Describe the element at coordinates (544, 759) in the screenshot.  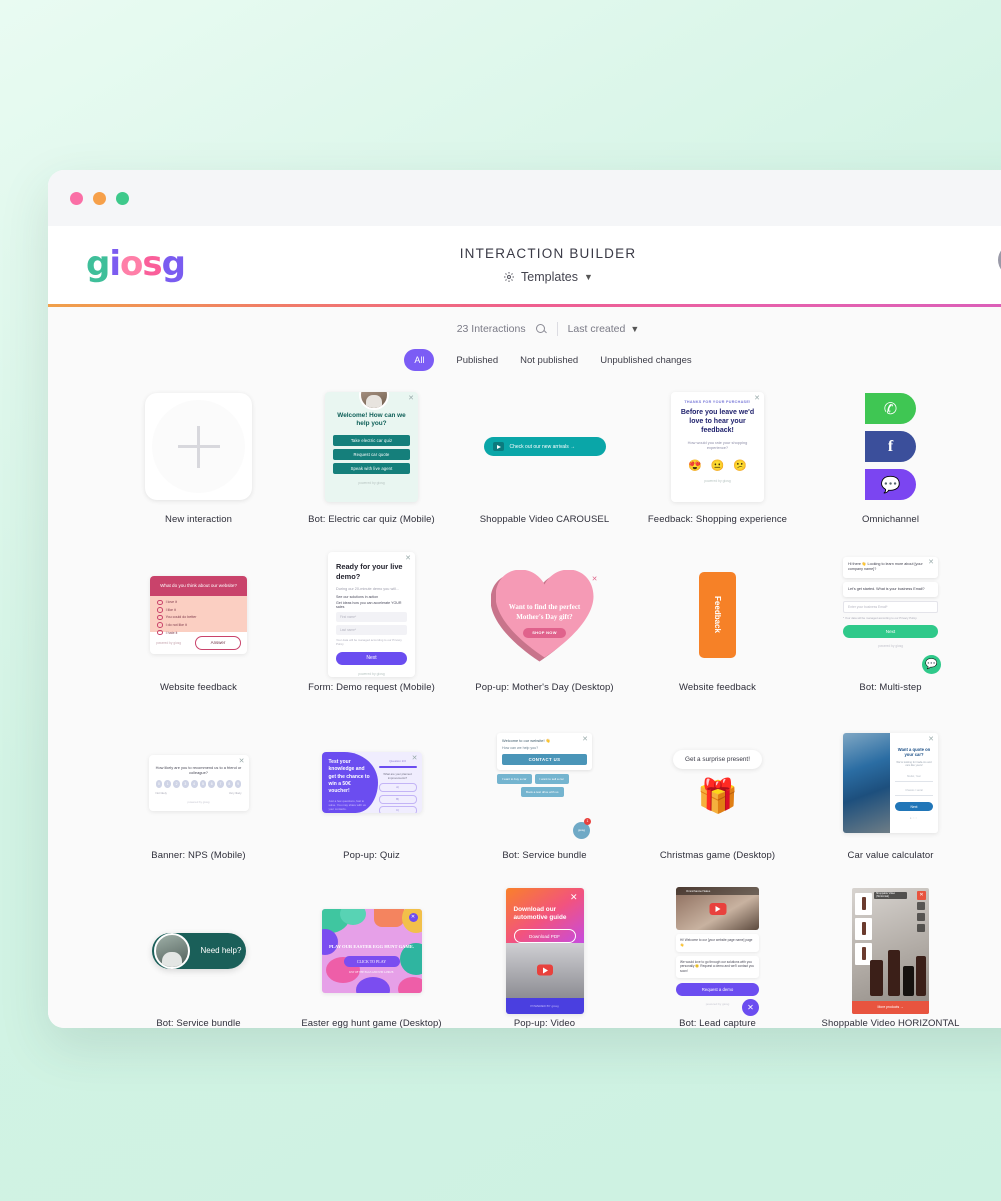
I see `contact-us-button: CONTACT US` at that location.